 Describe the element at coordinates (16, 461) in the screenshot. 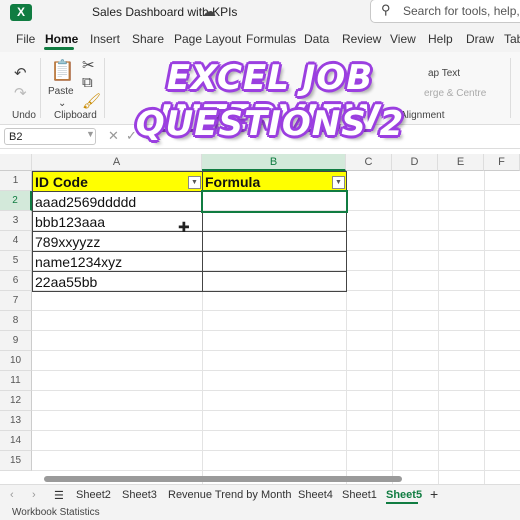

I see `row-header: 15` at that location.